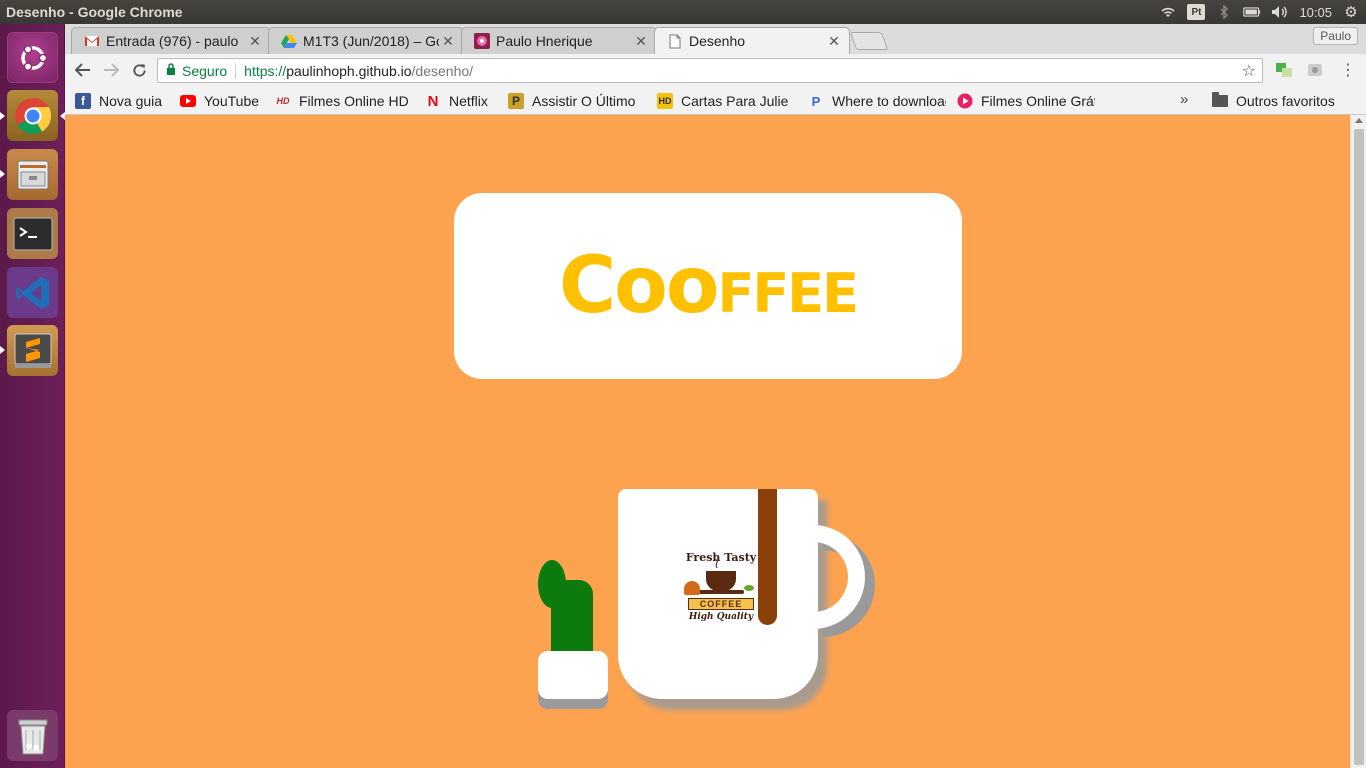 The height and width of the screenshot is (768, 1366). I want to click on tab-gmail: Entrada (976) - paulo ✕, so click(171, 40).